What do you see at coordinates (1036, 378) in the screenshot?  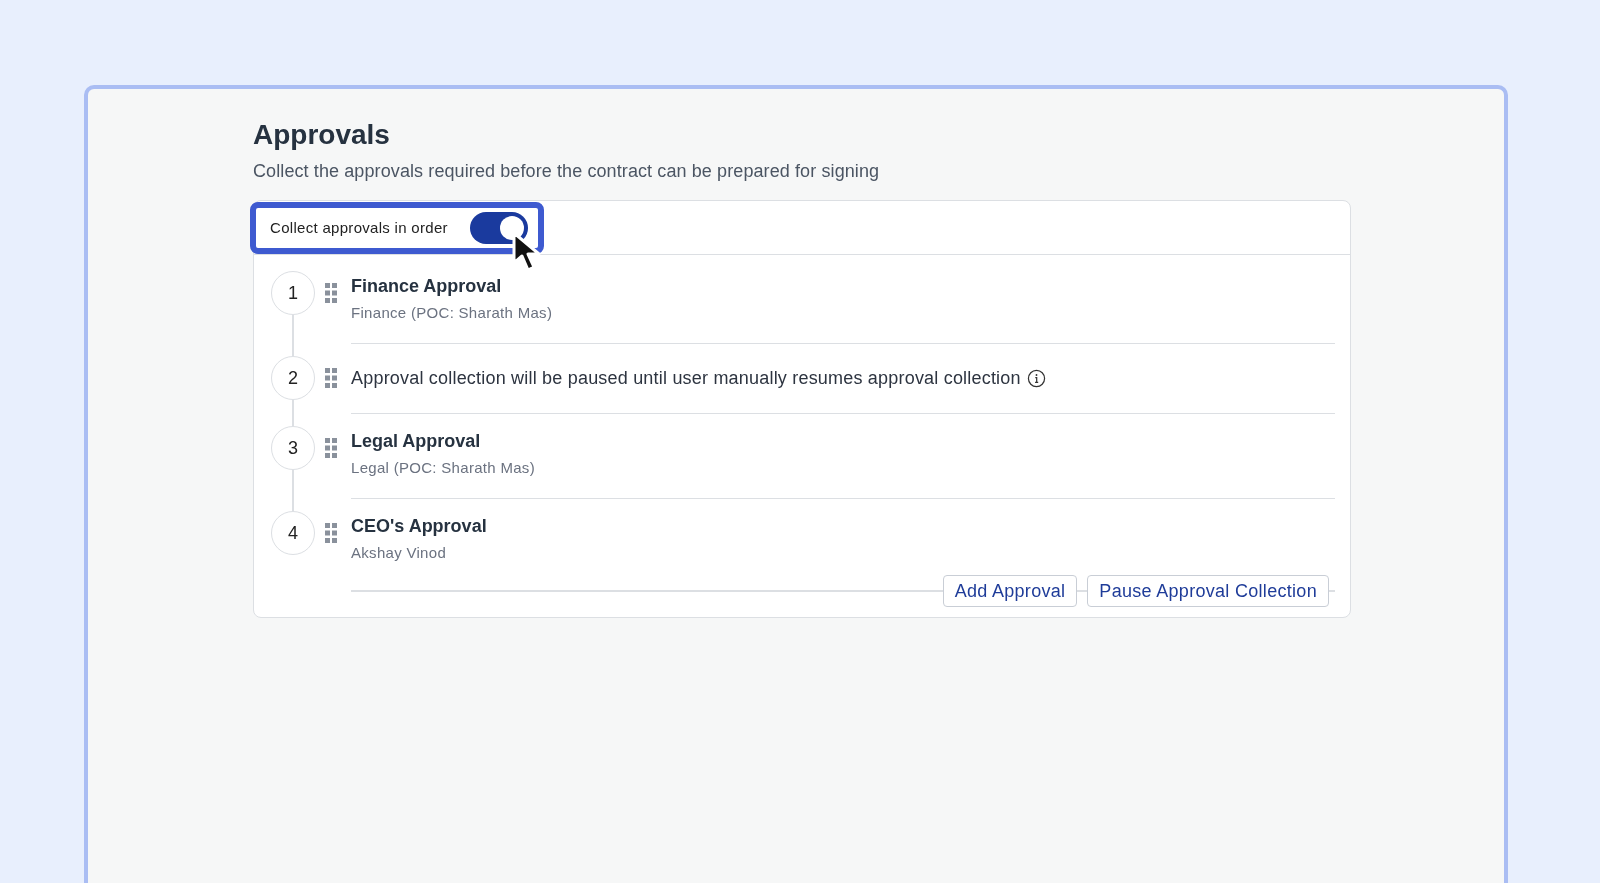 I see `info-icon` at bounding box center [1036, 378].